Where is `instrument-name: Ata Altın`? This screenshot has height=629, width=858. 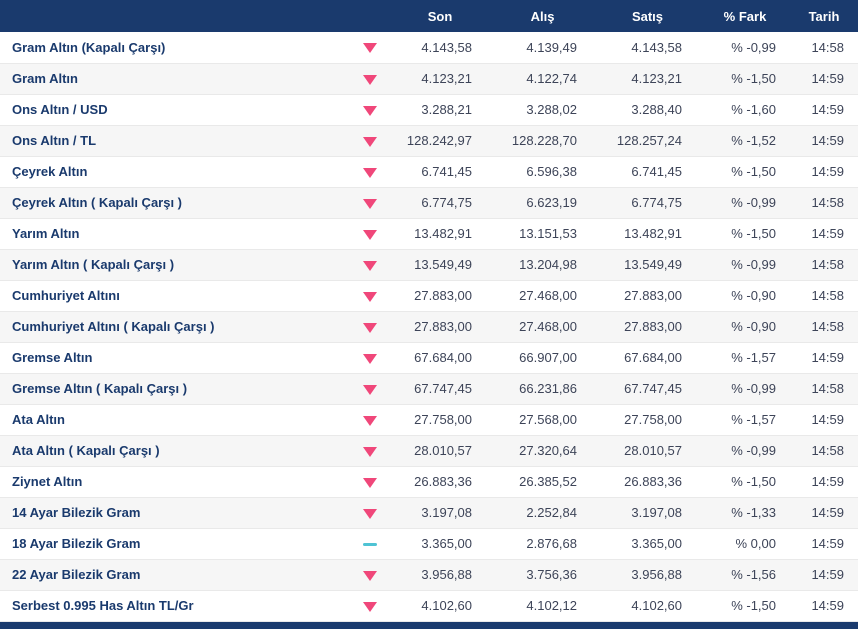 instrument-name: Ata Altın is located at coordinates (175, 419).